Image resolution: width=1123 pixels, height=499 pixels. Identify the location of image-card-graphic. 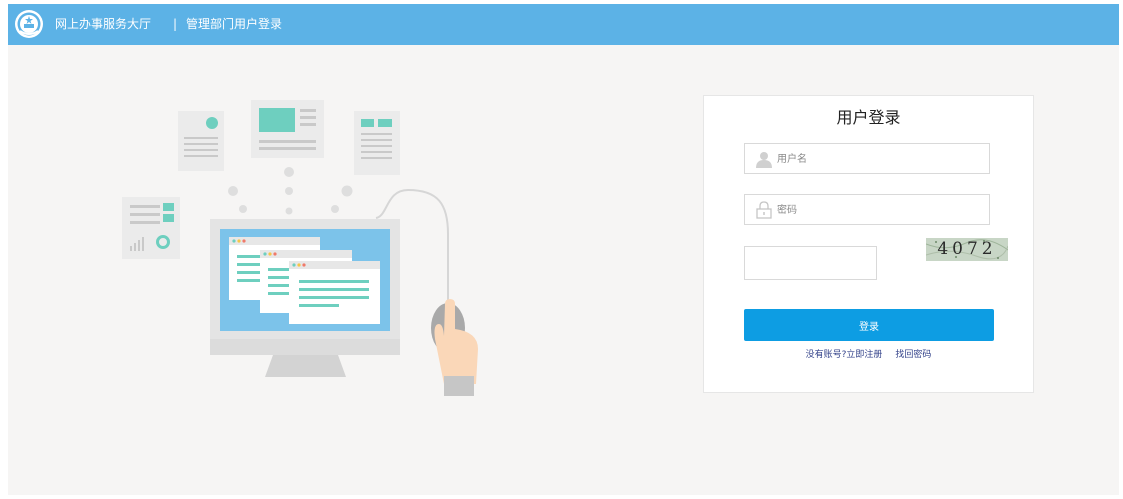
(287, 129).